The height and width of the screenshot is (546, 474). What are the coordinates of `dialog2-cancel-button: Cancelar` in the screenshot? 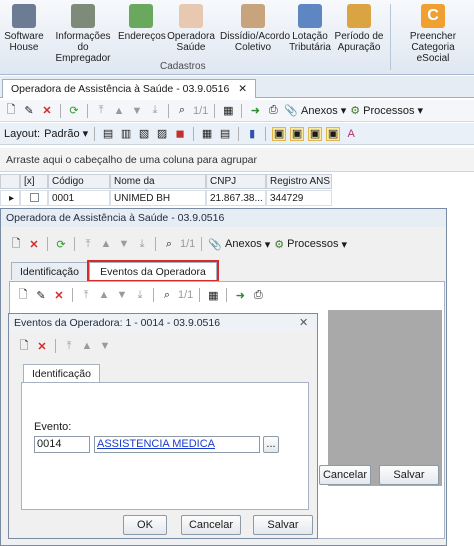 It's located at (211, 525).